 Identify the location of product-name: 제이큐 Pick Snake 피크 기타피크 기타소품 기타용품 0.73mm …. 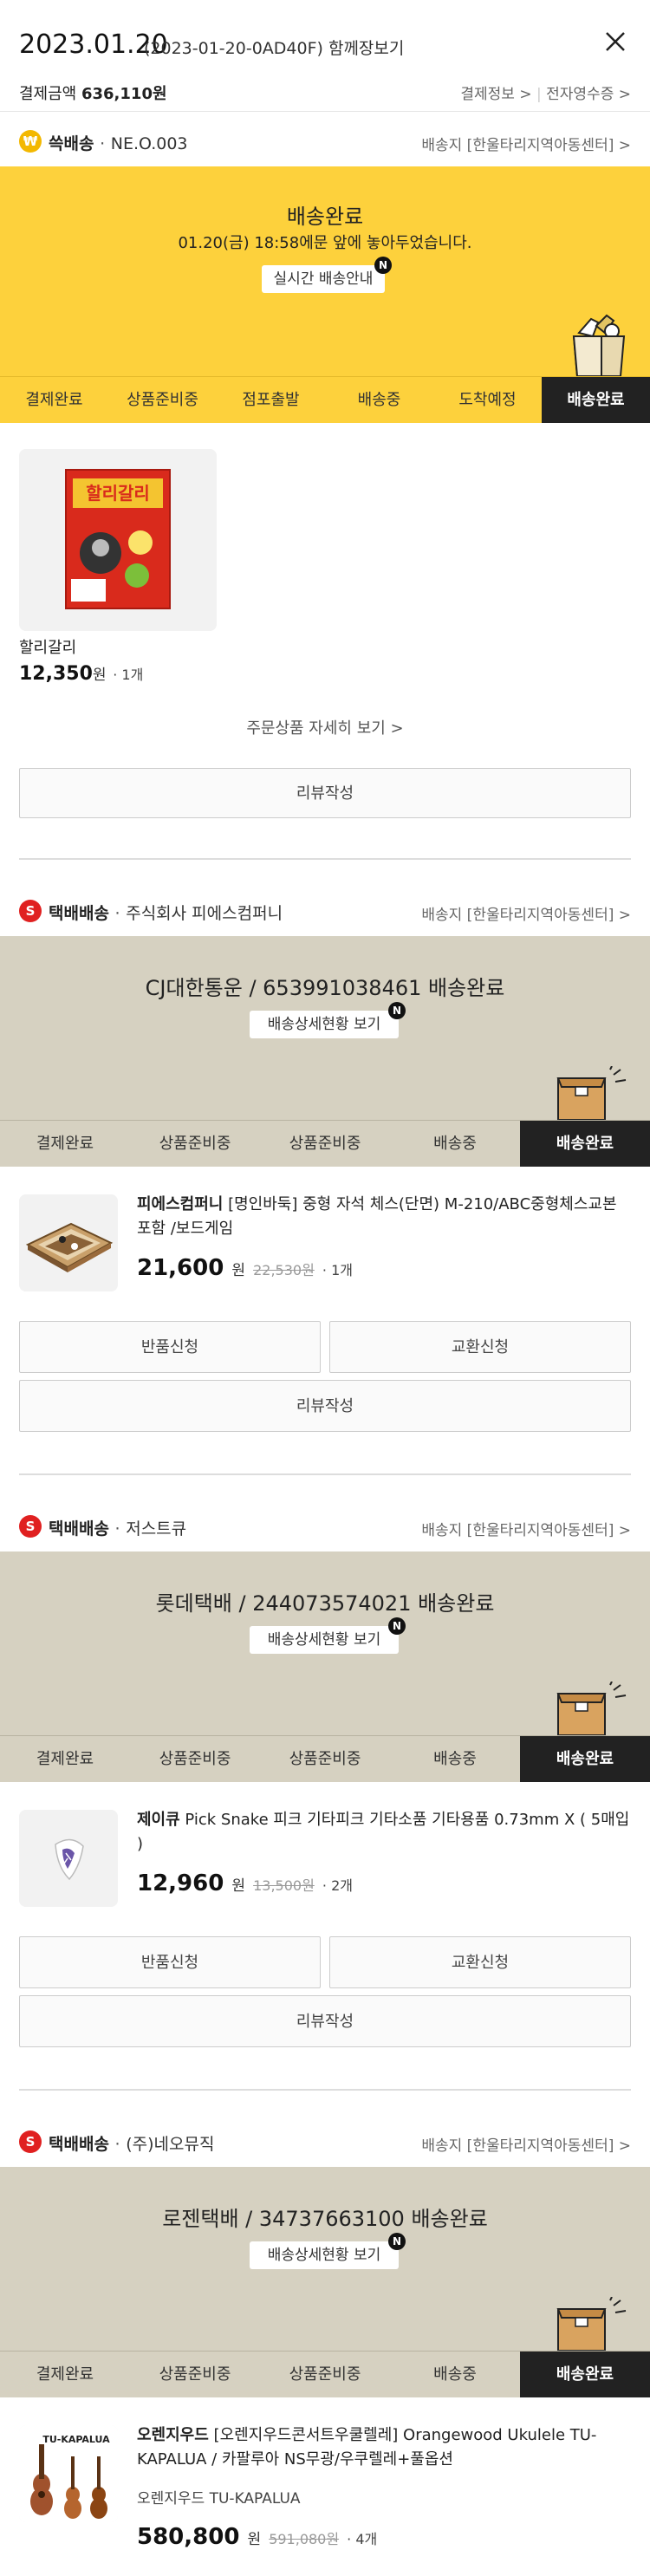
(384, 1832).